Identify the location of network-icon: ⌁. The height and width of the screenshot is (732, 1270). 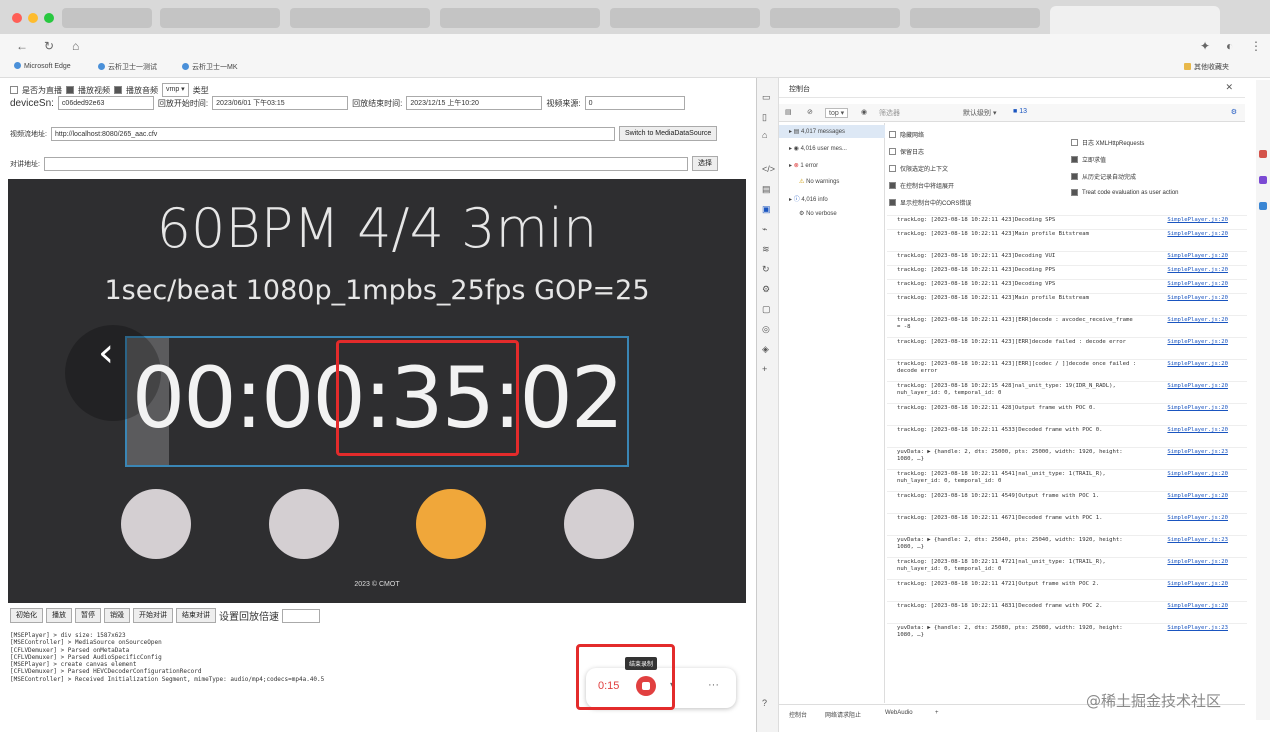
(764, 229).